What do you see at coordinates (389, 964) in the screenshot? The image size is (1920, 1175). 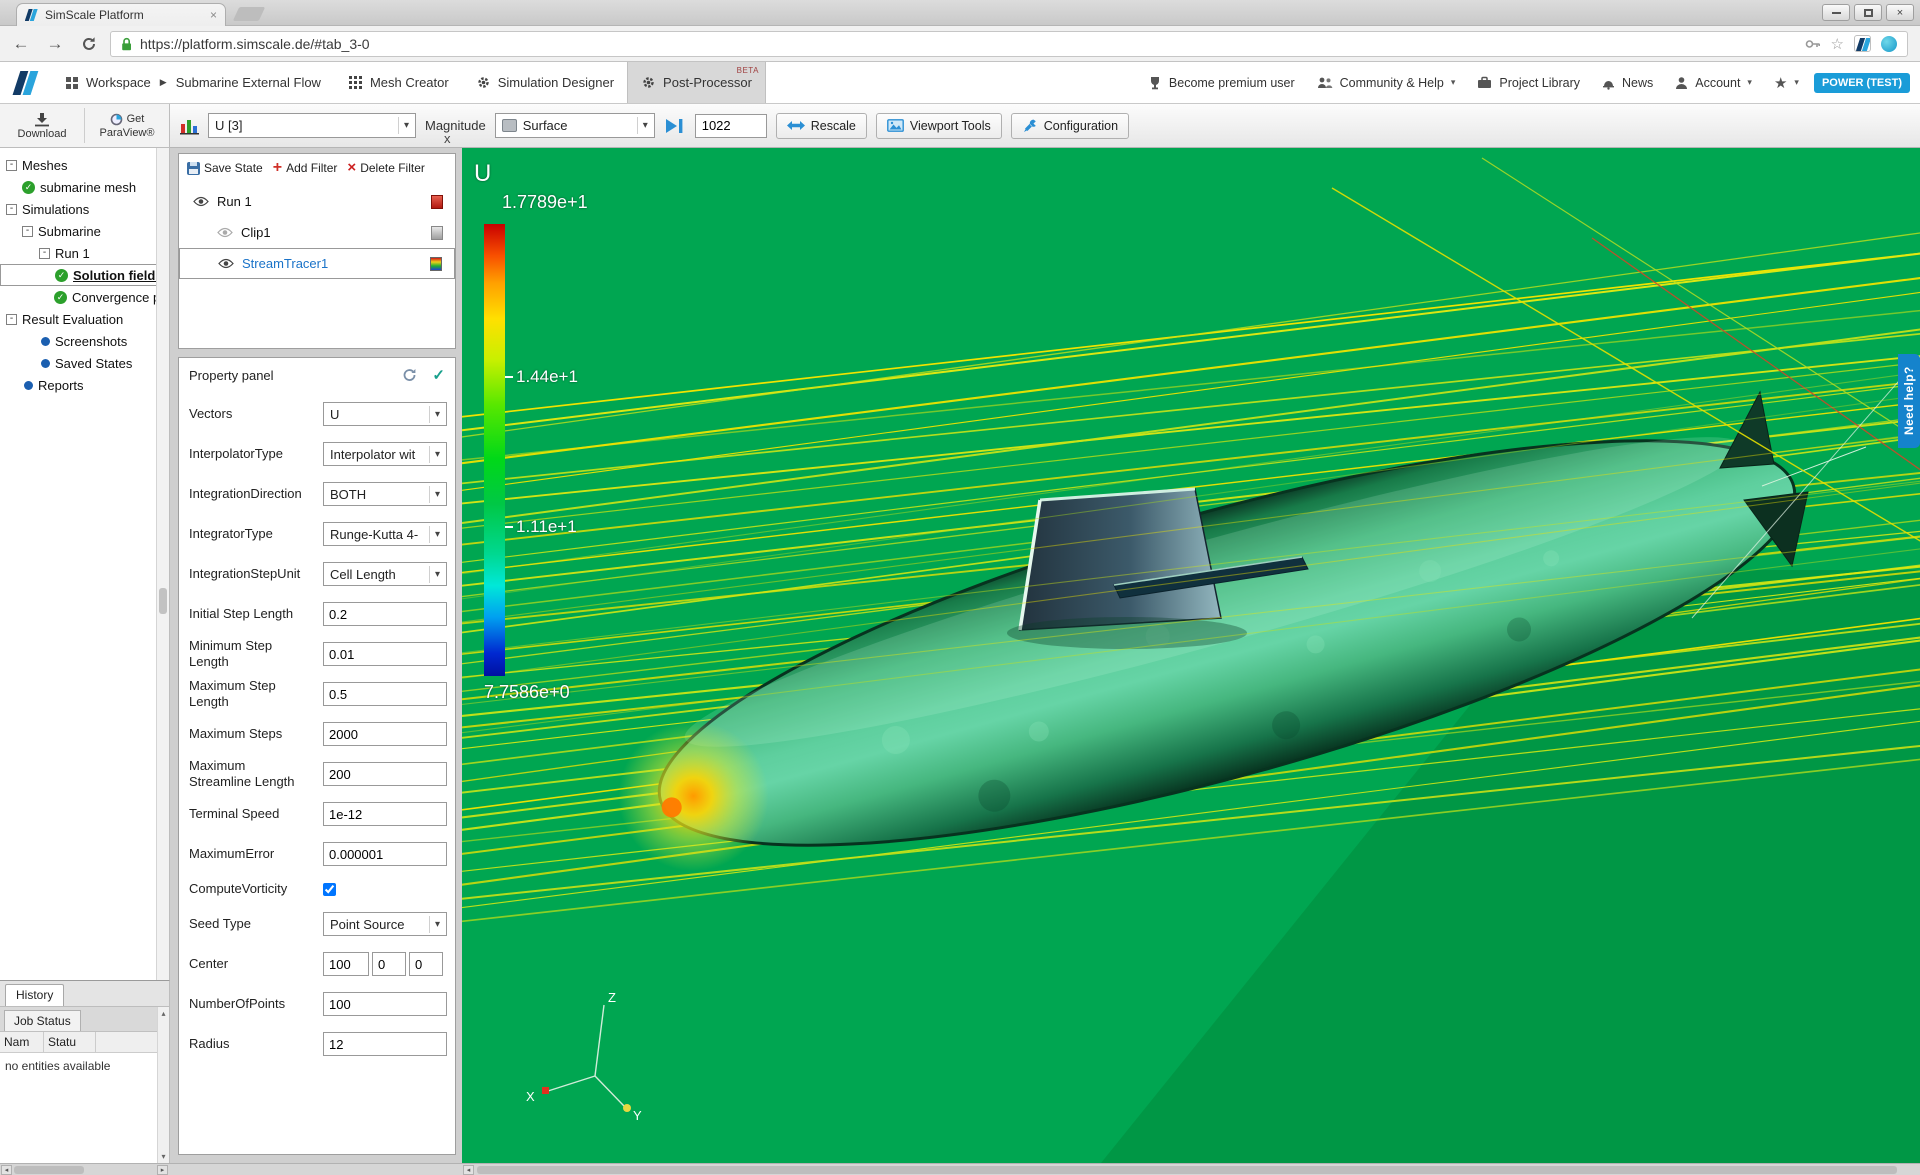 I see `center-y-input` at bounding box center [389, 964].